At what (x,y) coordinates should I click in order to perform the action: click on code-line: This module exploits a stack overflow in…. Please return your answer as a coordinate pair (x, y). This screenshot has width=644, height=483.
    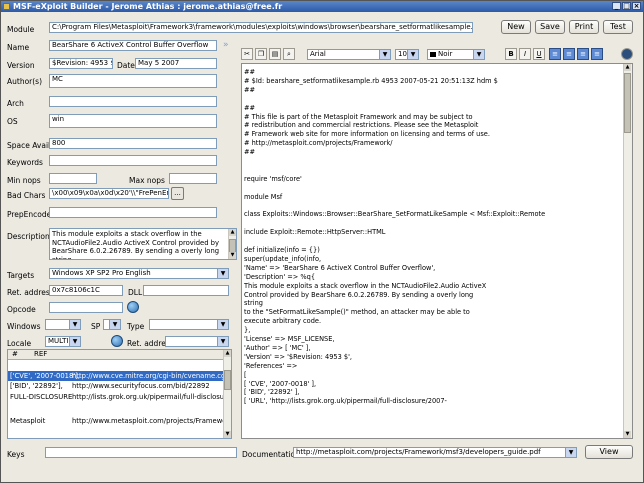
    Looking at the image, I should click on (365, 285).